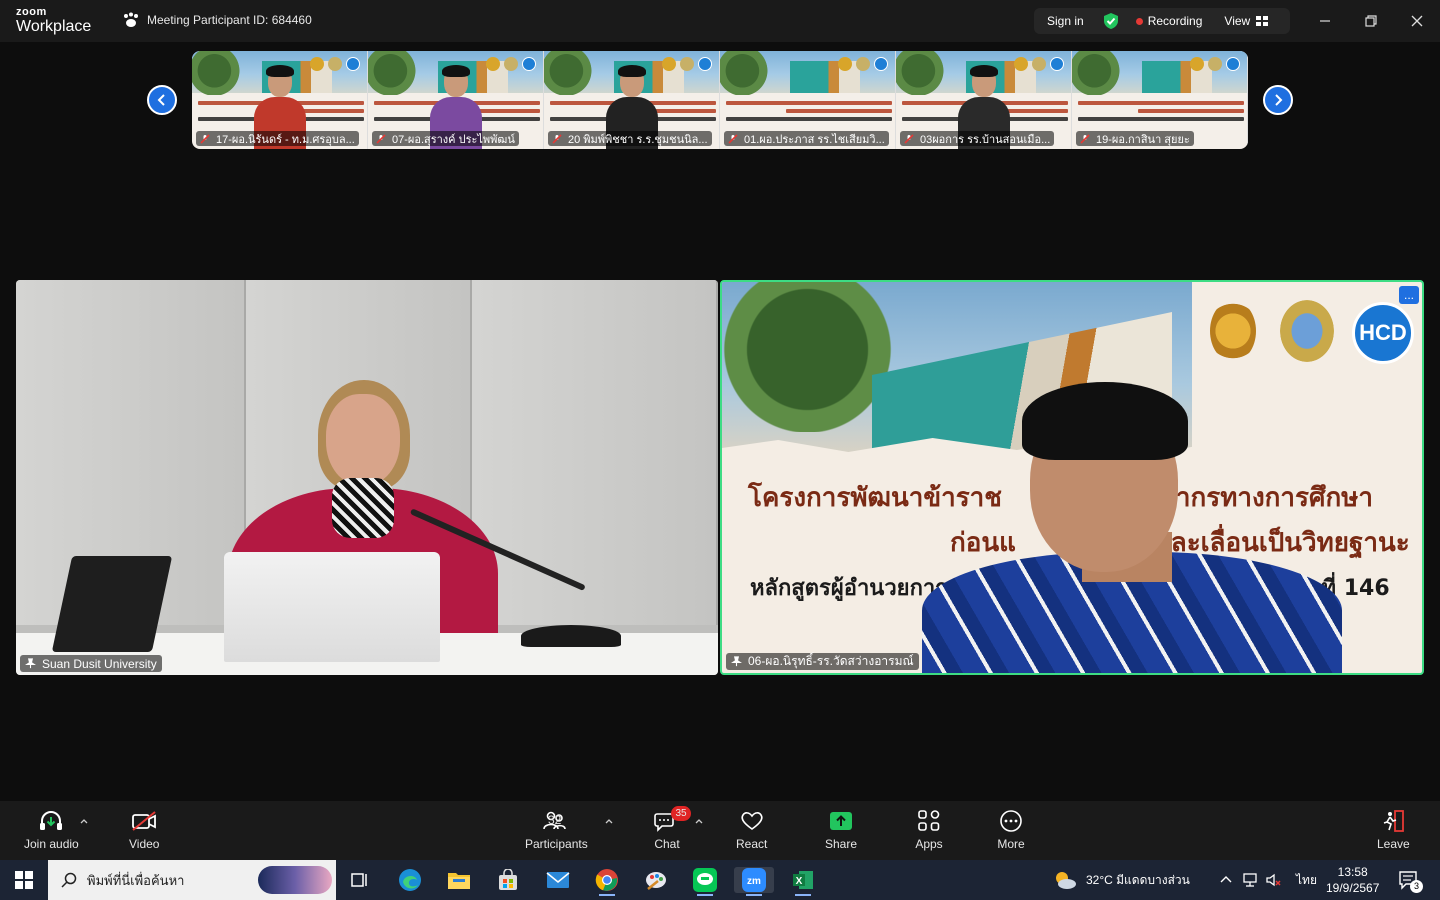 The height and width of the screenshot is (900, 1440). What do you see at coordinates (1371, 21) in the screenshot?
I see `restore-button` at bounding box center [1371, 21].